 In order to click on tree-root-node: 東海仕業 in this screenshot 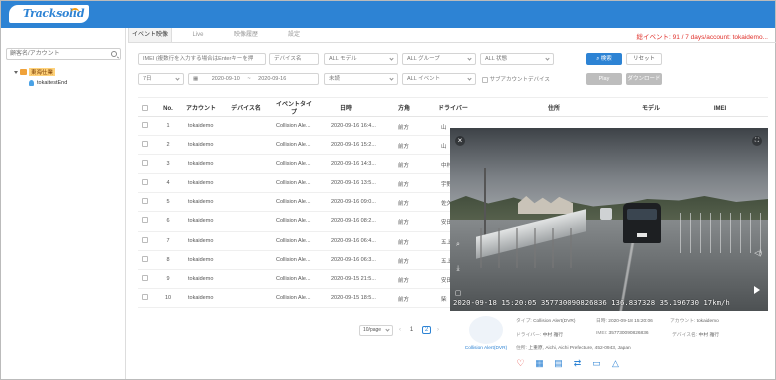, I will do `click(35, 72)`.